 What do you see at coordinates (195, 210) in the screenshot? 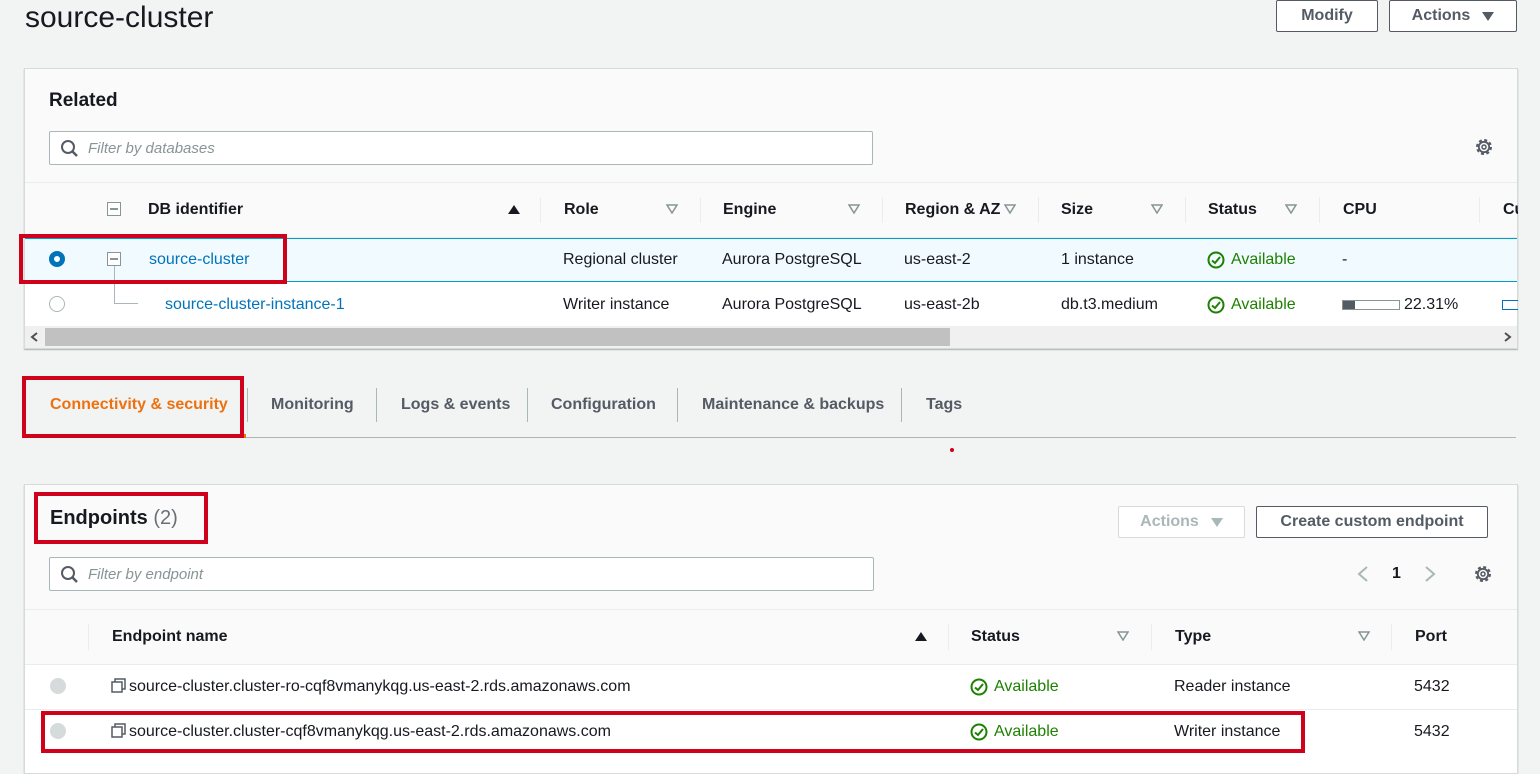
I see `col-db-identifier: DB identifier` at bounding box center [195, 210].